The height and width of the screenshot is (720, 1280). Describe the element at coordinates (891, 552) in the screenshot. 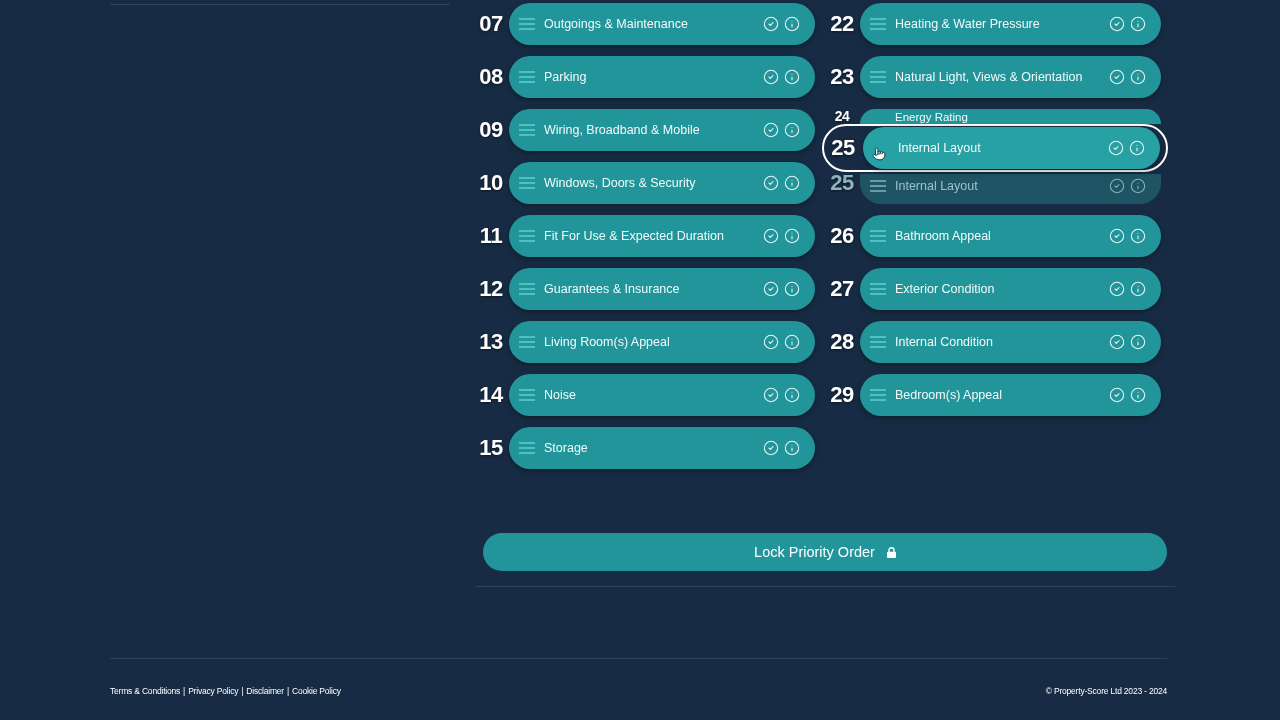

I see `lock-icon` at that location.